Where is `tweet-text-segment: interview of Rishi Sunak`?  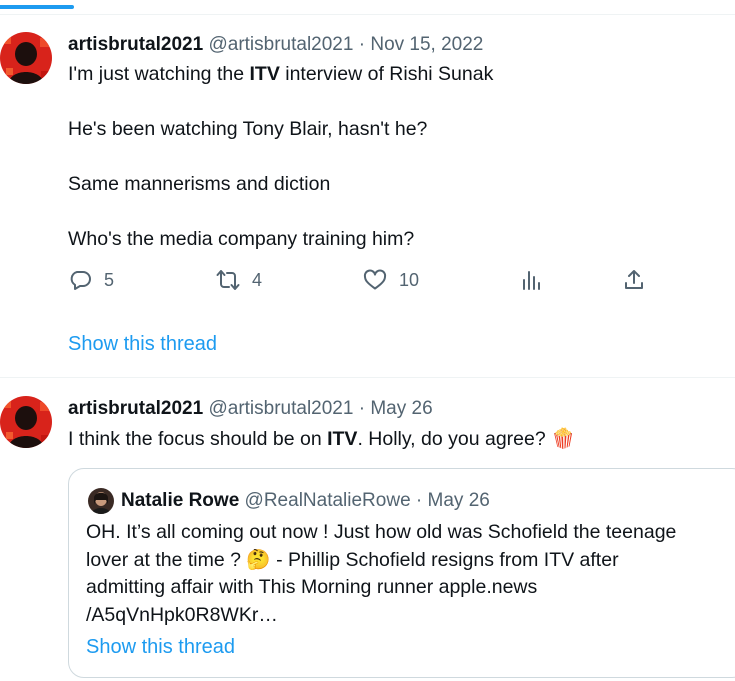 tweet-text-segment: interview of Rishi Sunak is located at coordinates (386, 74).